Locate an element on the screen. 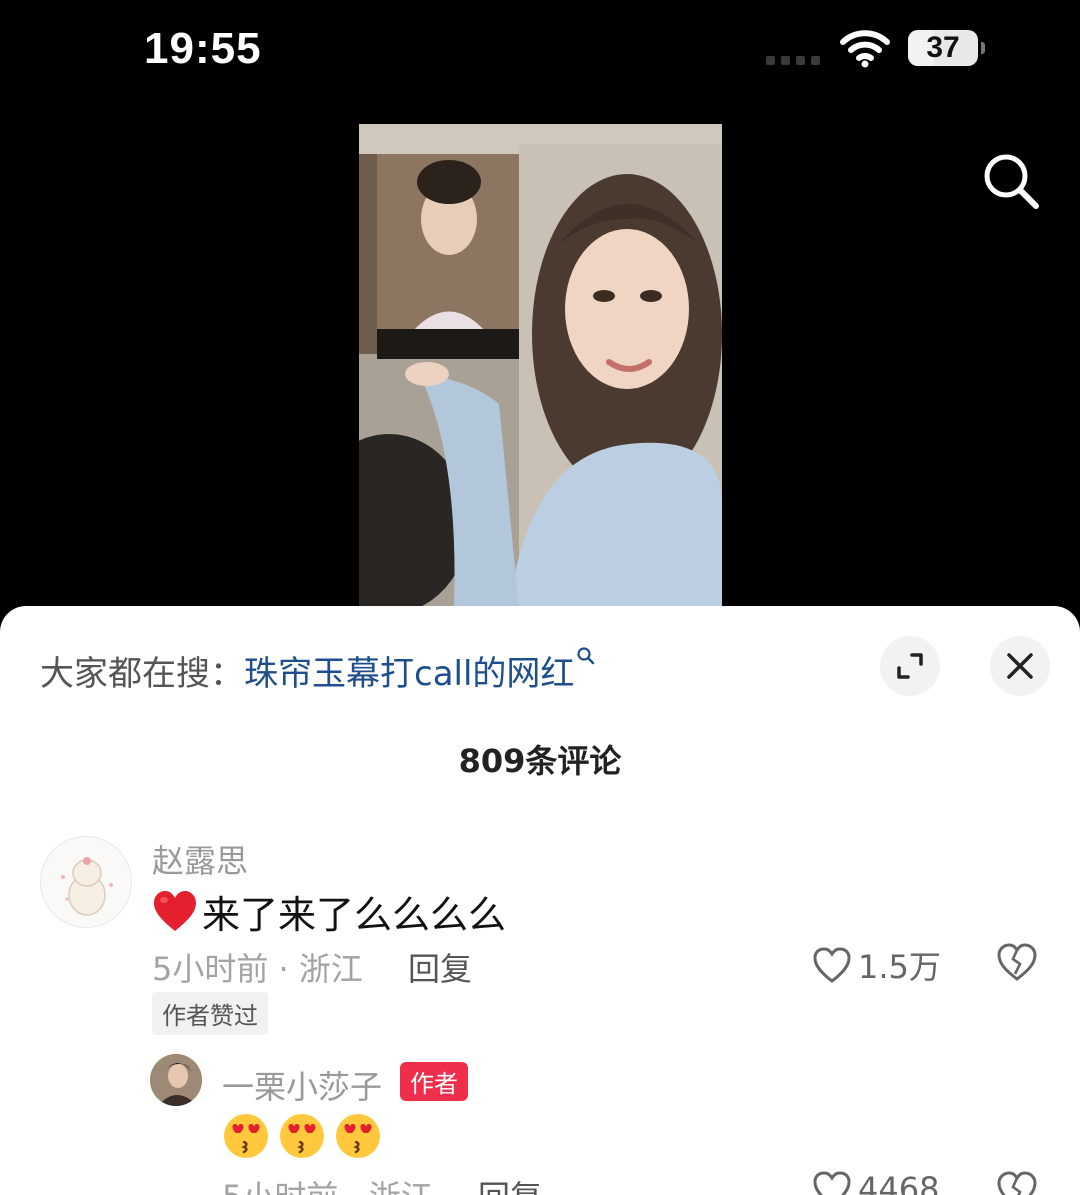 This screenshot has width=1080, height=1195. comment-author: 赵露思 is located at coordinates (200, 859).